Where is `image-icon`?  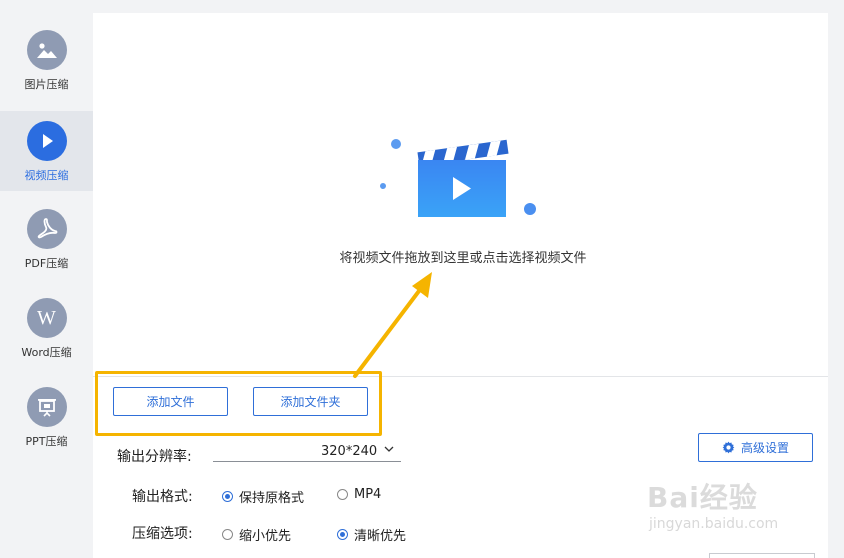 image-icon is located at coordinates (46, 50).